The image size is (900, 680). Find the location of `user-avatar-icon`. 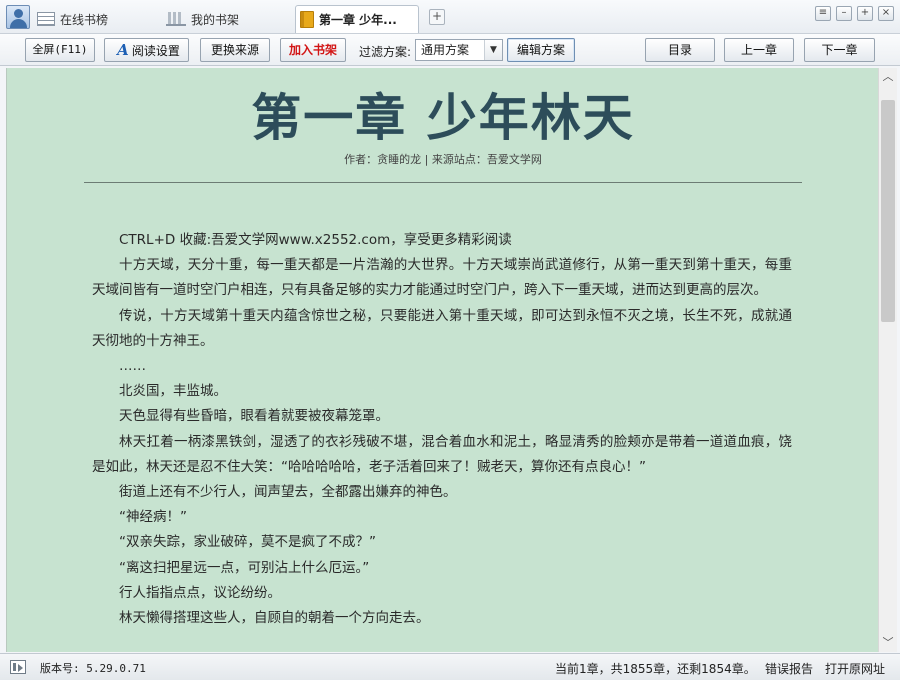

user-avatar-icon is located at coordinates (18, 17).